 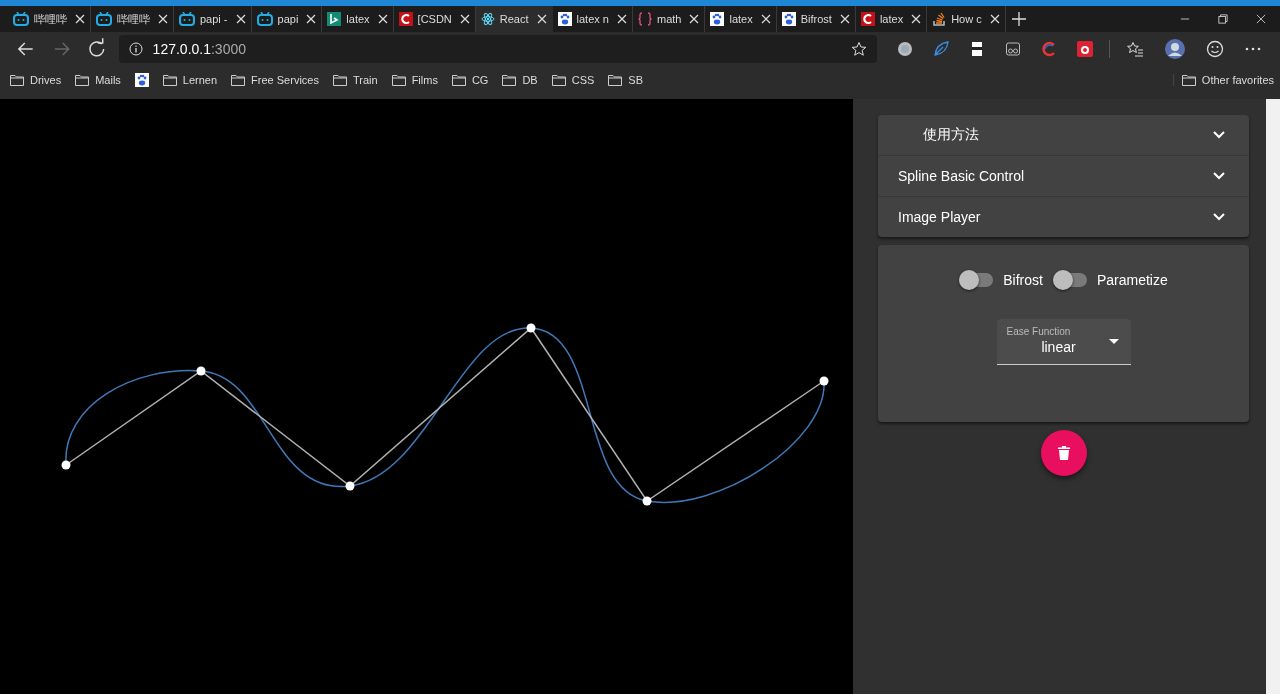 What do you see at coordinates (480, 79) in the screenshot?
I see `bookmark-folder: CG` at bounding box center [480, 79].